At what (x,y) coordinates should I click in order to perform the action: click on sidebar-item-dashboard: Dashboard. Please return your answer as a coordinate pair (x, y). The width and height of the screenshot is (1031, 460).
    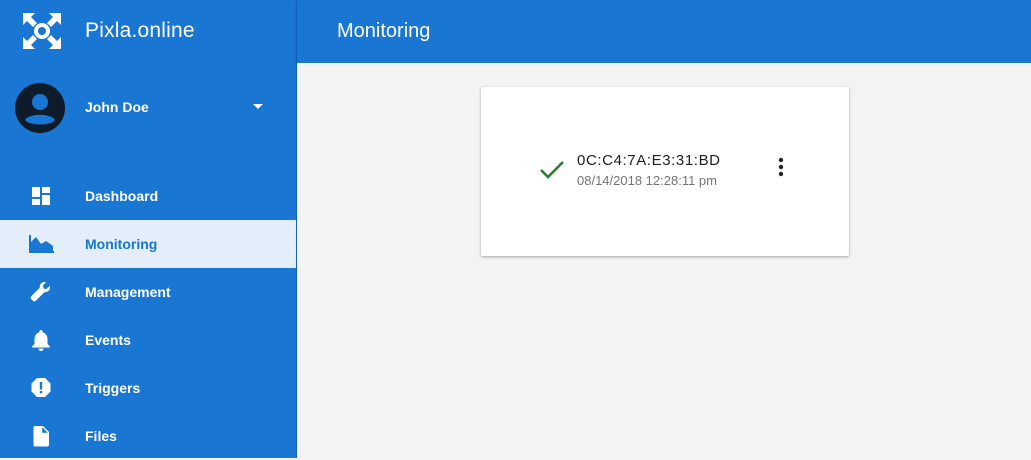
    Looking at the image, I should click on (148, 196).